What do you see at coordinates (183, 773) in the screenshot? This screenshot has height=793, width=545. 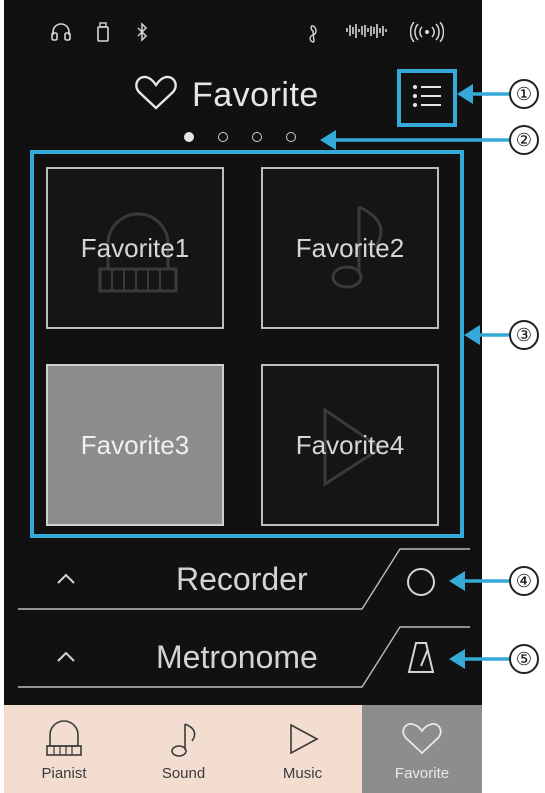 I see `tab-label: Sound` at bounding box center [183, 773].